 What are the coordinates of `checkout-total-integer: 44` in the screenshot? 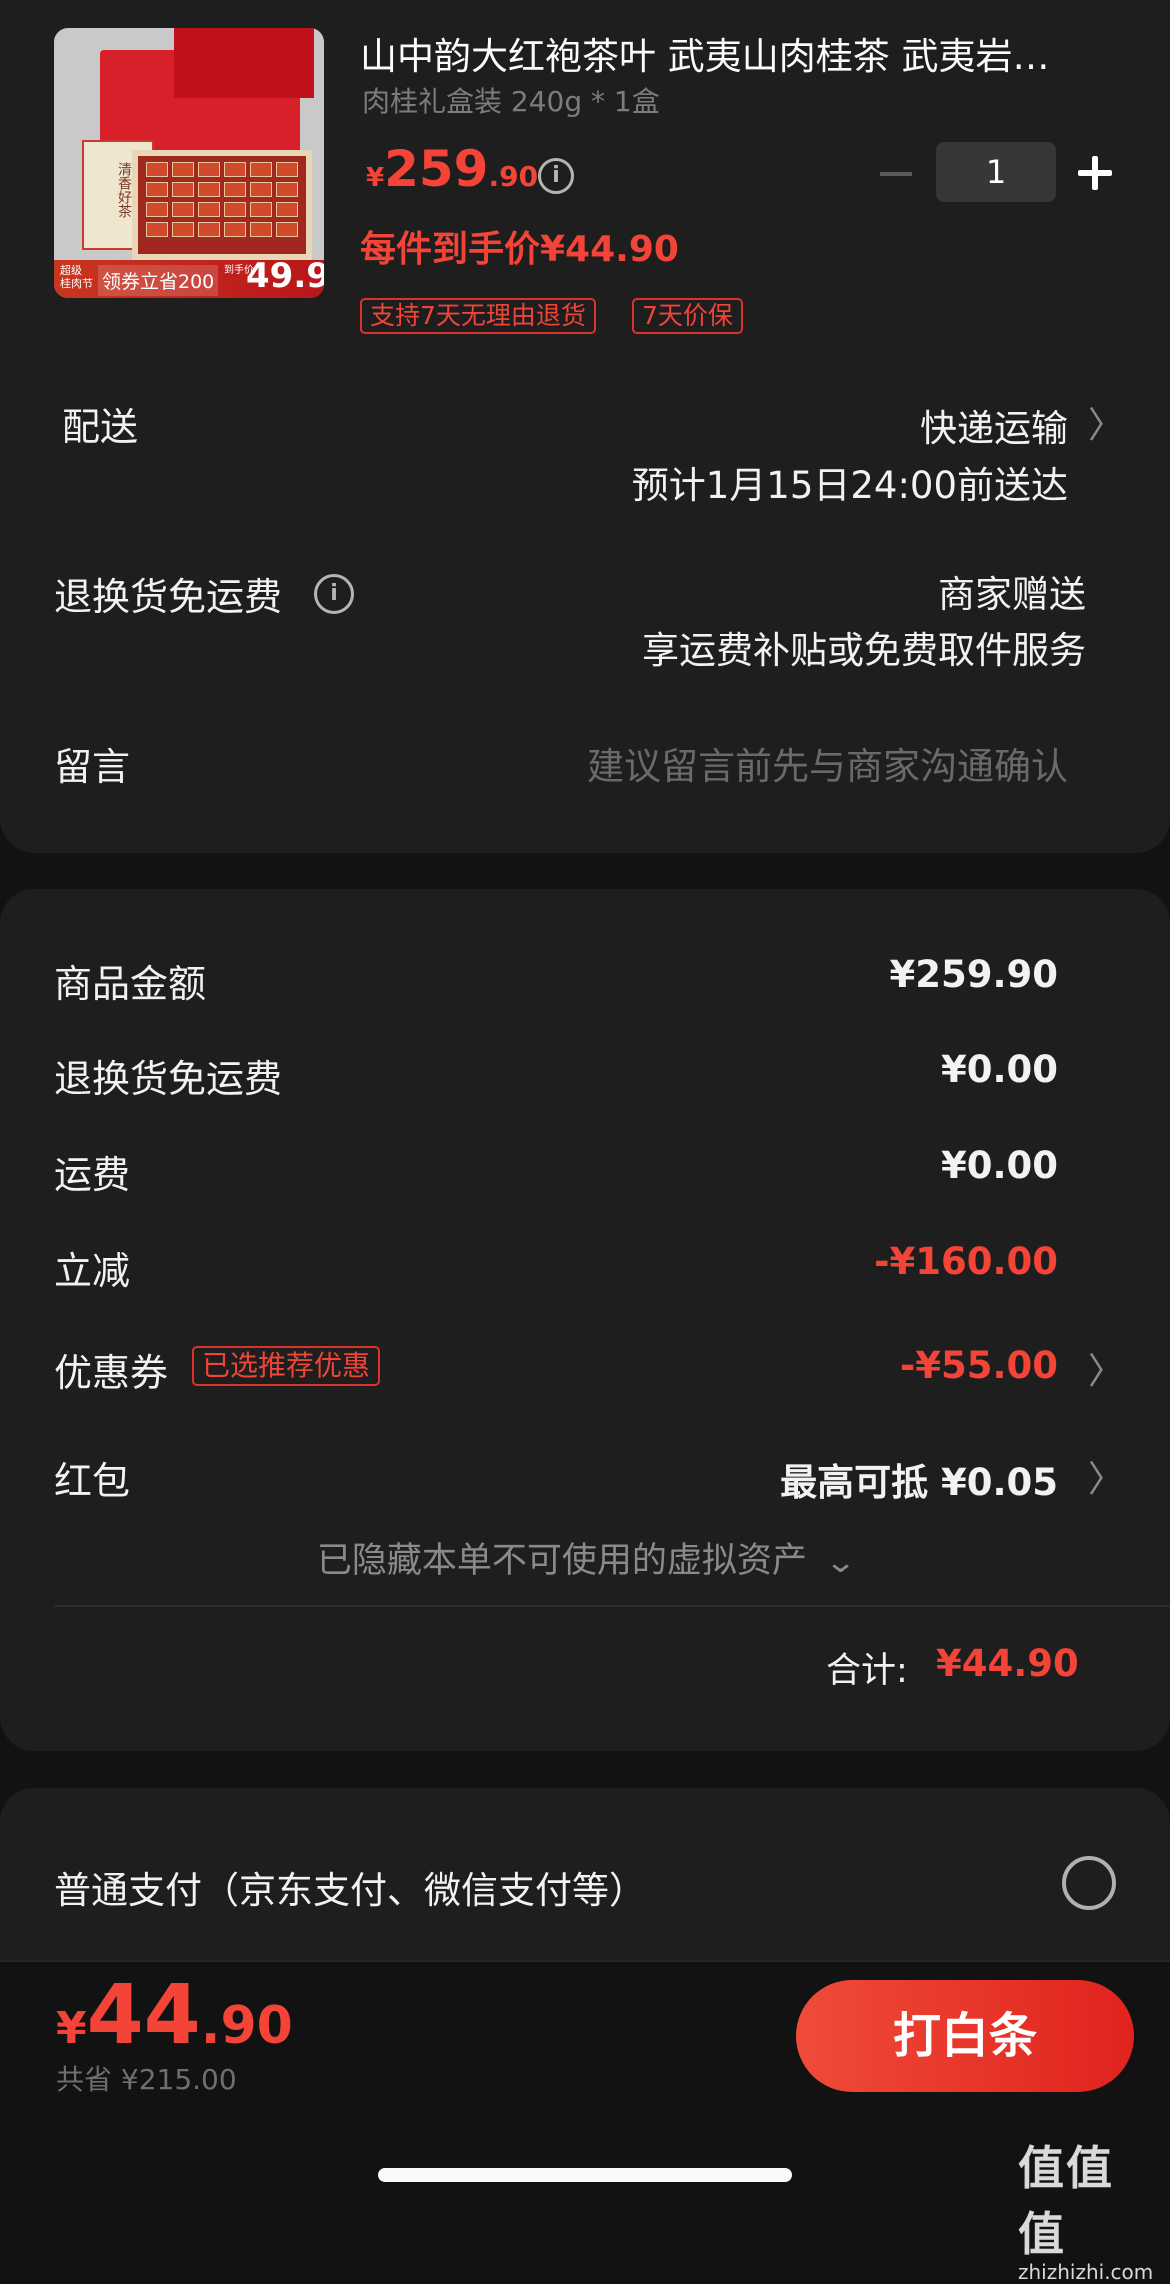 It's located at (143, 2015).